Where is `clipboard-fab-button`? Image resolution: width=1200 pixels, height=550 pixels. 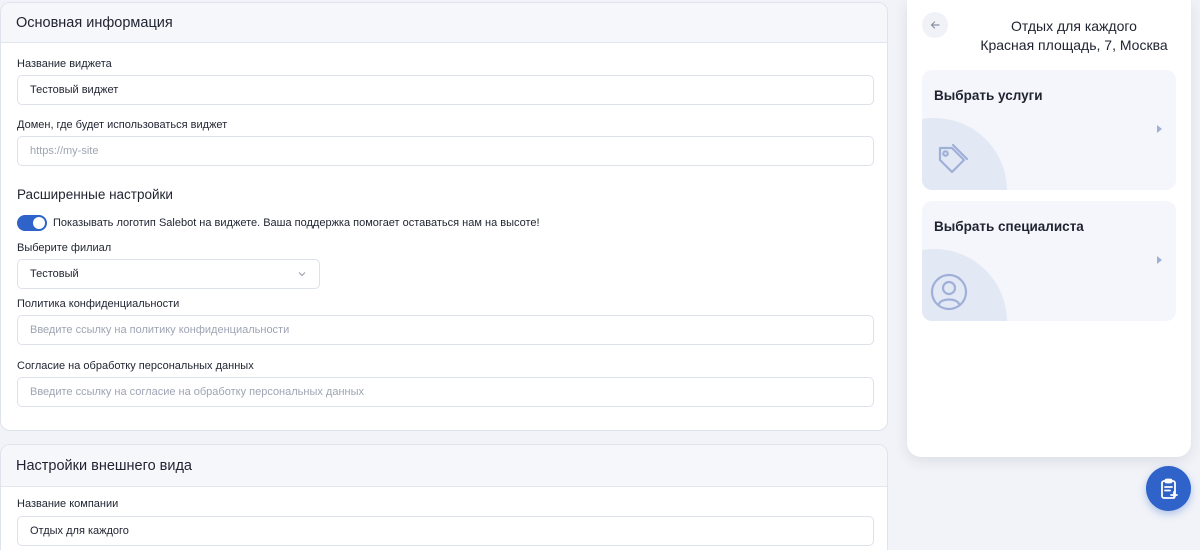
clipboard-fab-button is located at coordinates (1168, 488).